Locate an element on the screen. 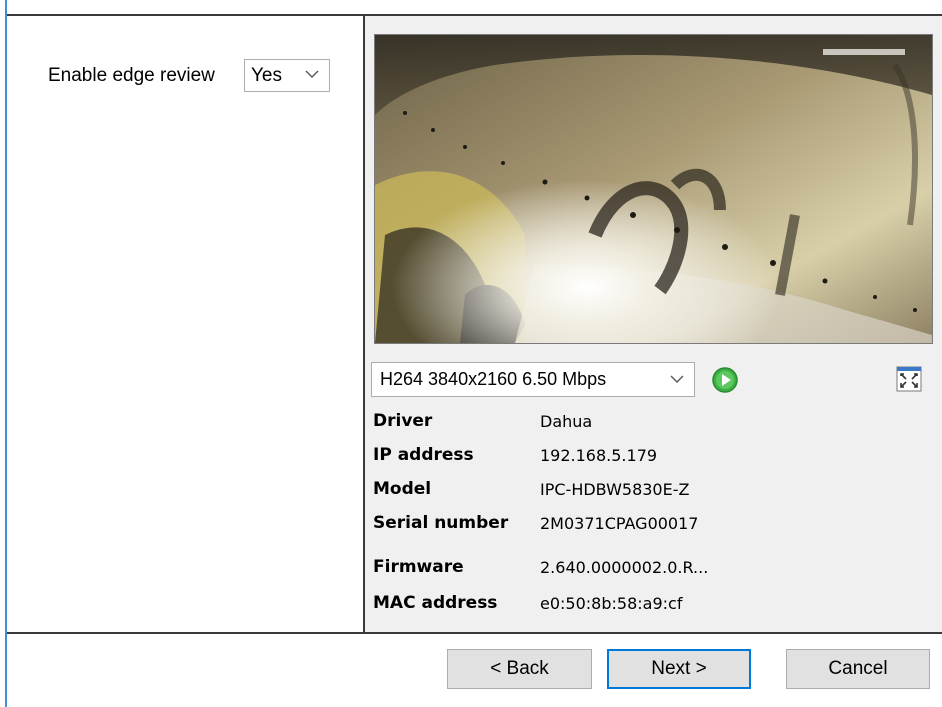 The width and height of the screenshot is (942, 707). cancel-button: Cancel is located at coordinates (858, 669).